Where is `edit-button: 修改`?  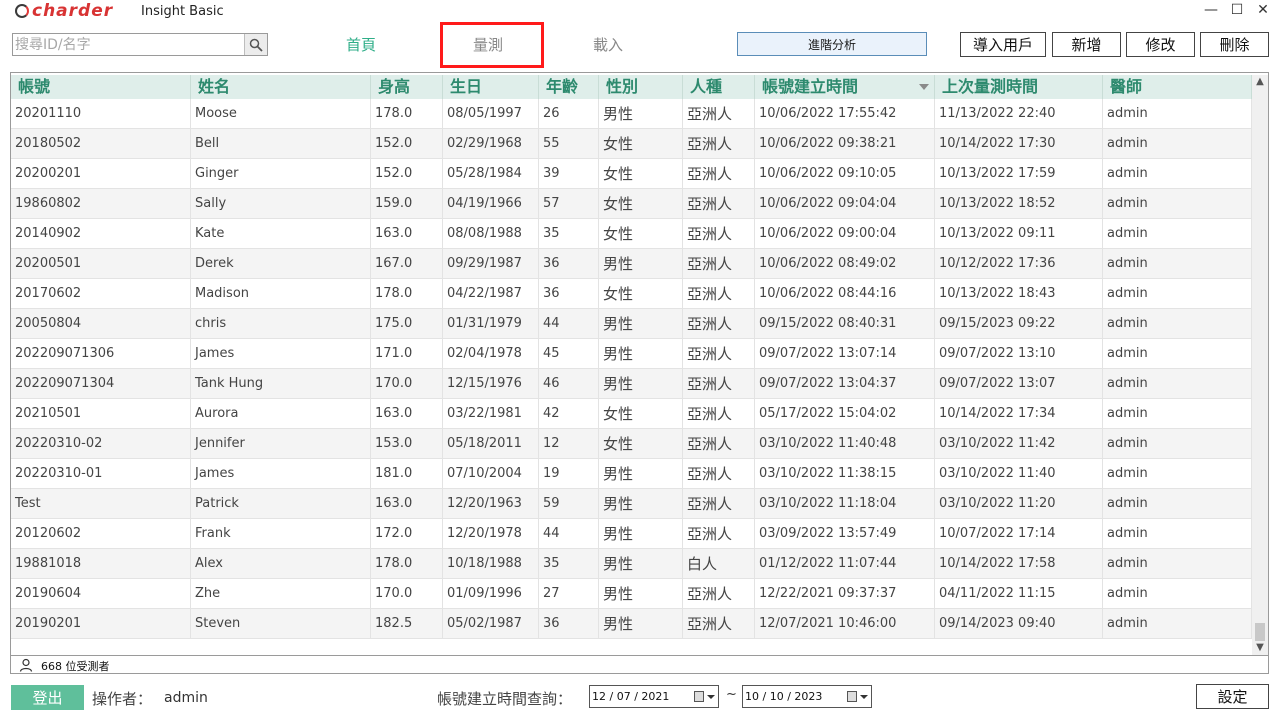
edit-button: 修改 is located at coordinates (1160, 44).